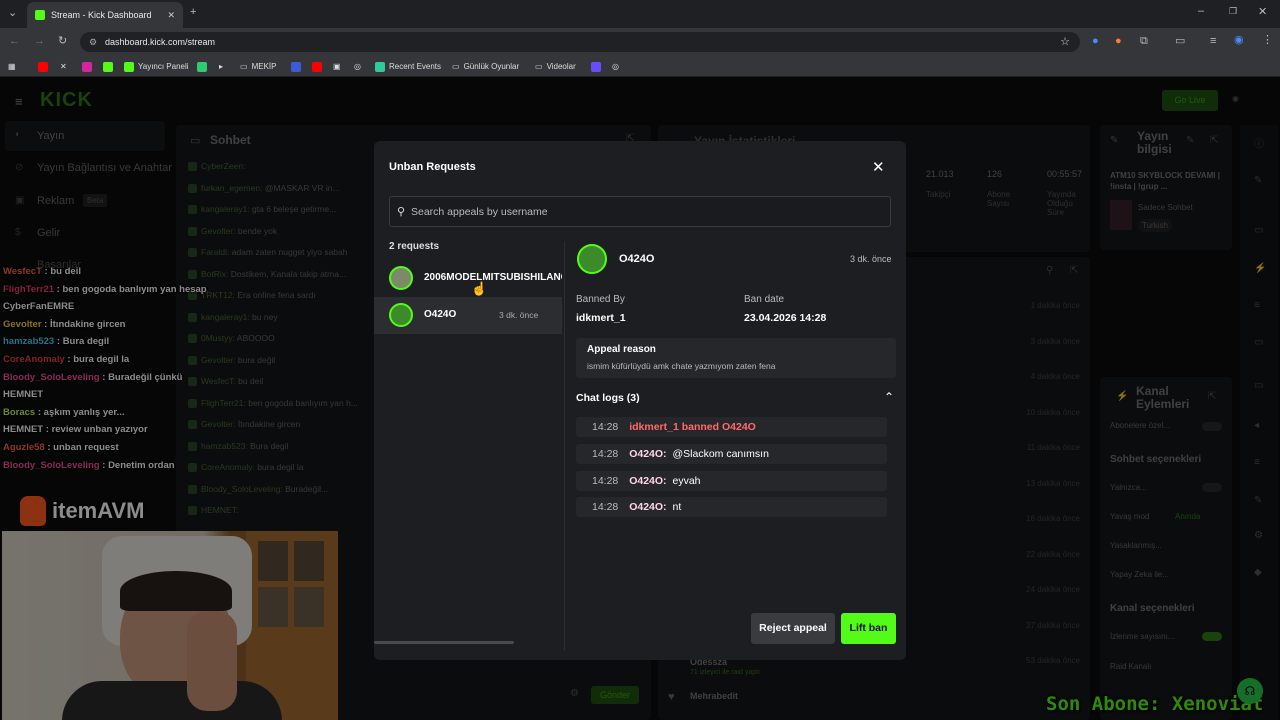  I want to click on chat-log-row: 14:28 O424O: nt, so click(731, 507).